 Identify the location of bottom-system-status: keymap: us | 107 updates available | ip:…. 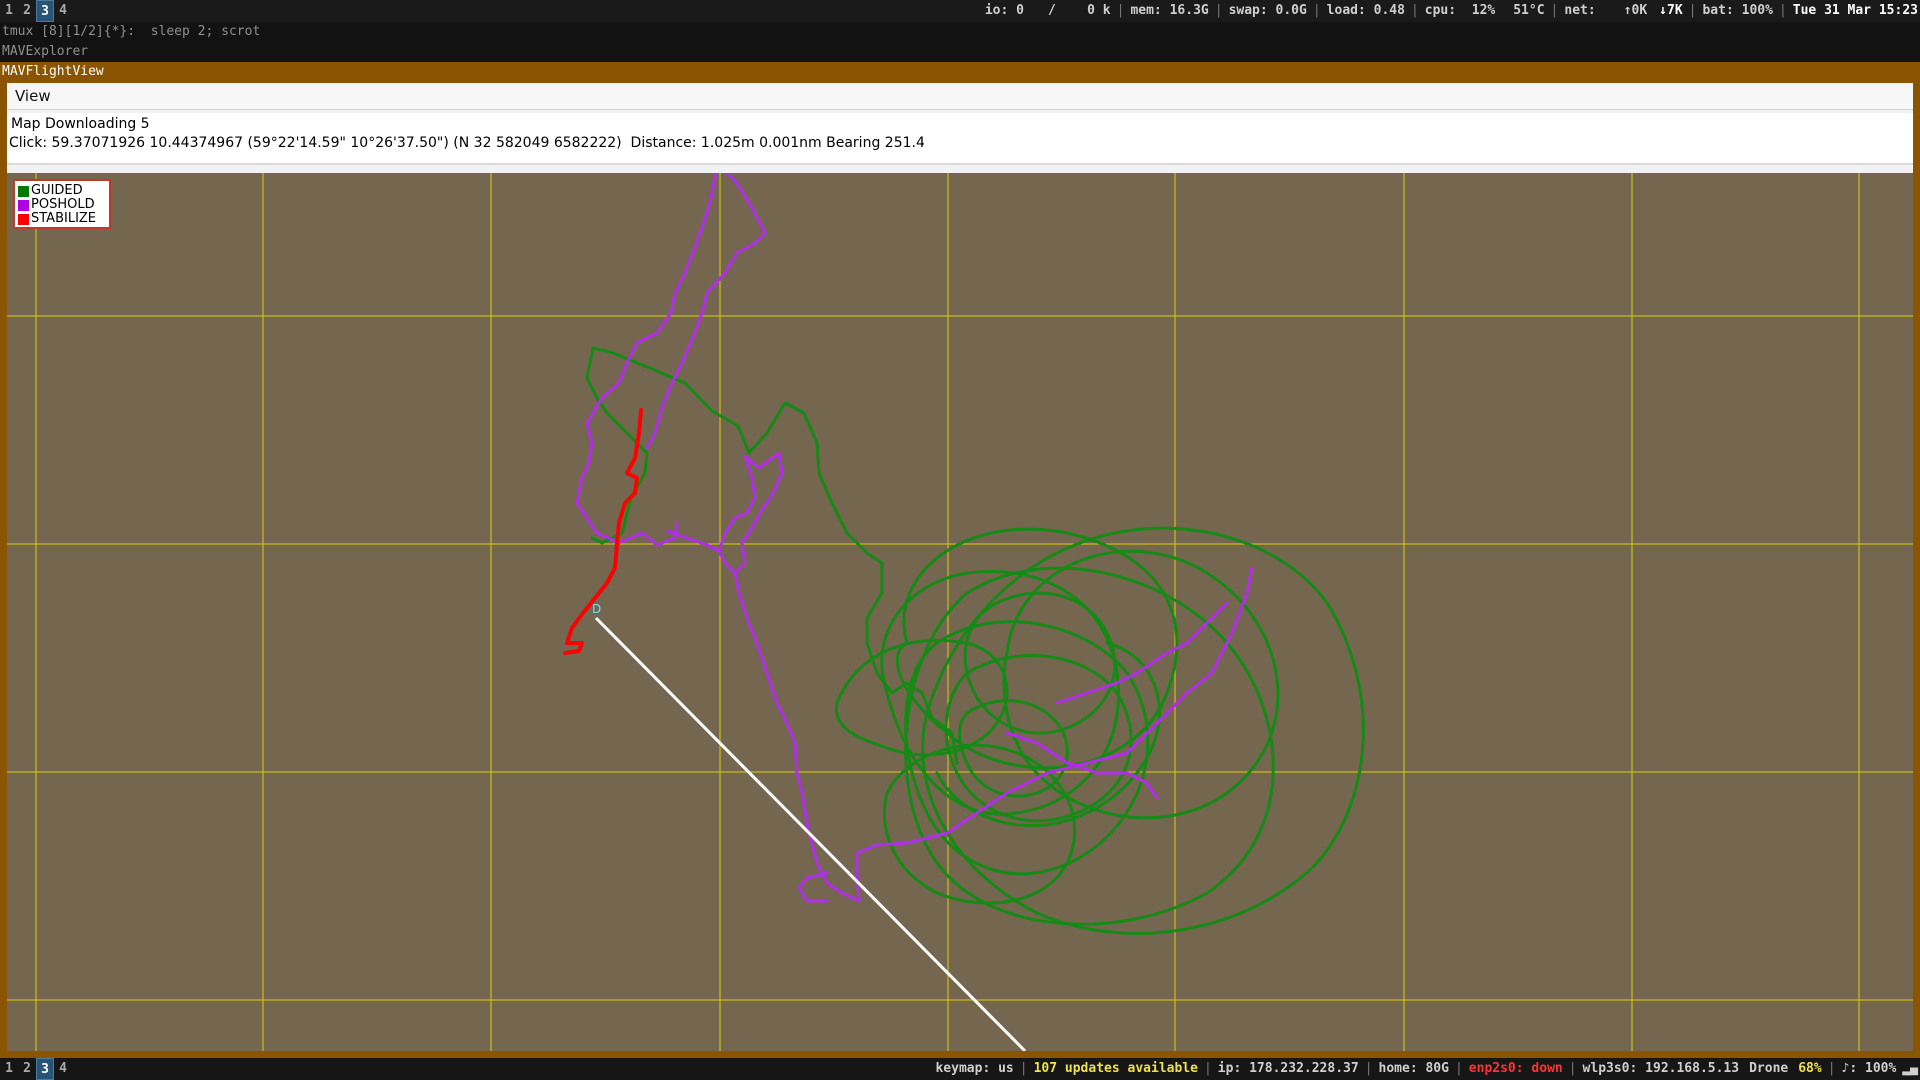
(1426, 1069).